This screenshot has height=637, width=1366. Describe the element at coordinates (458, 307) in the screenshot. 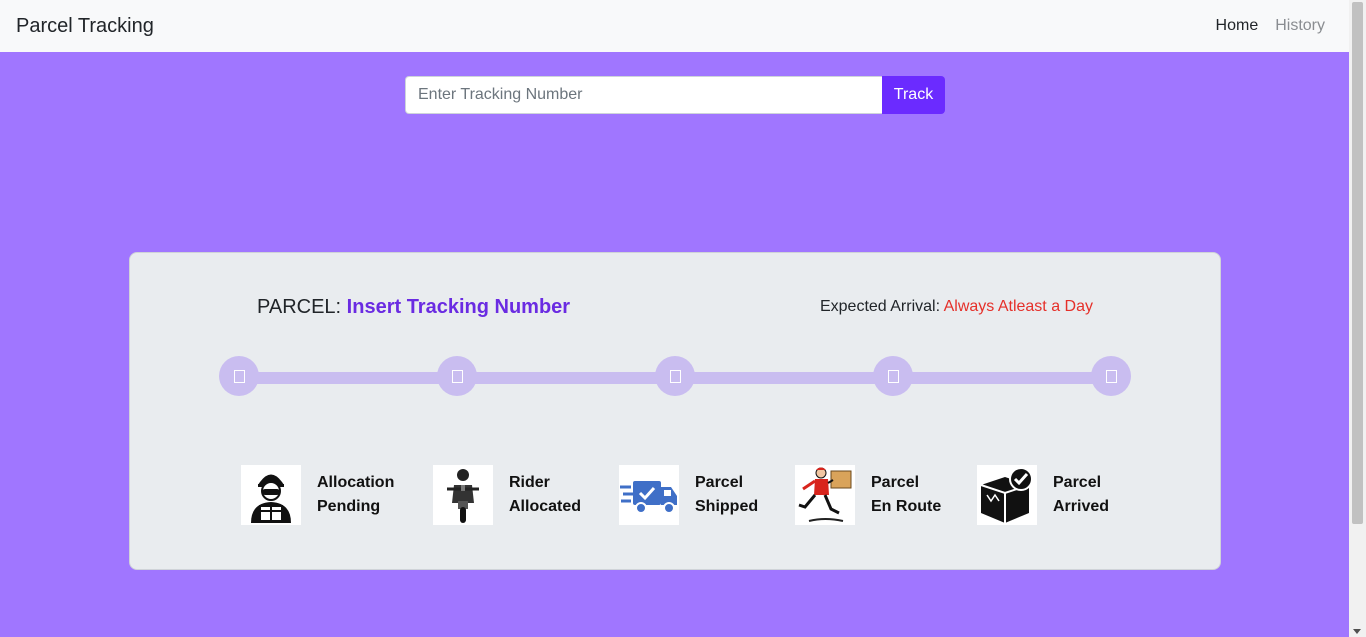

I see `parcel-tracking-value: Insert Tracking Number` at that location.